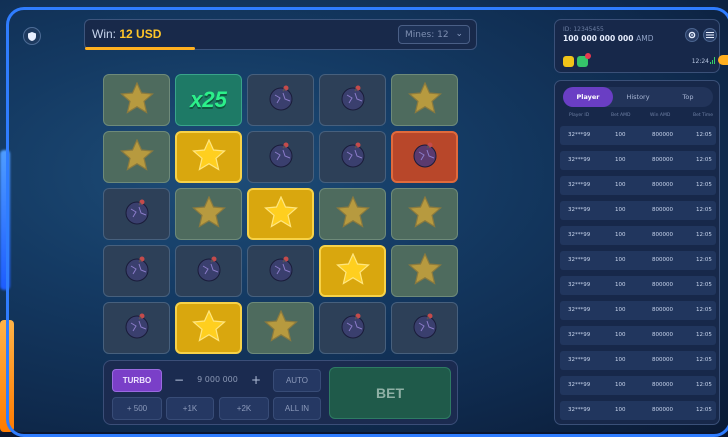 Image resolution: width=728 pixels, height=437 pixels. Describe the element at coordinates (137, 408) in the screenshot. I see `quick-add-500-button: + 500` at that location.